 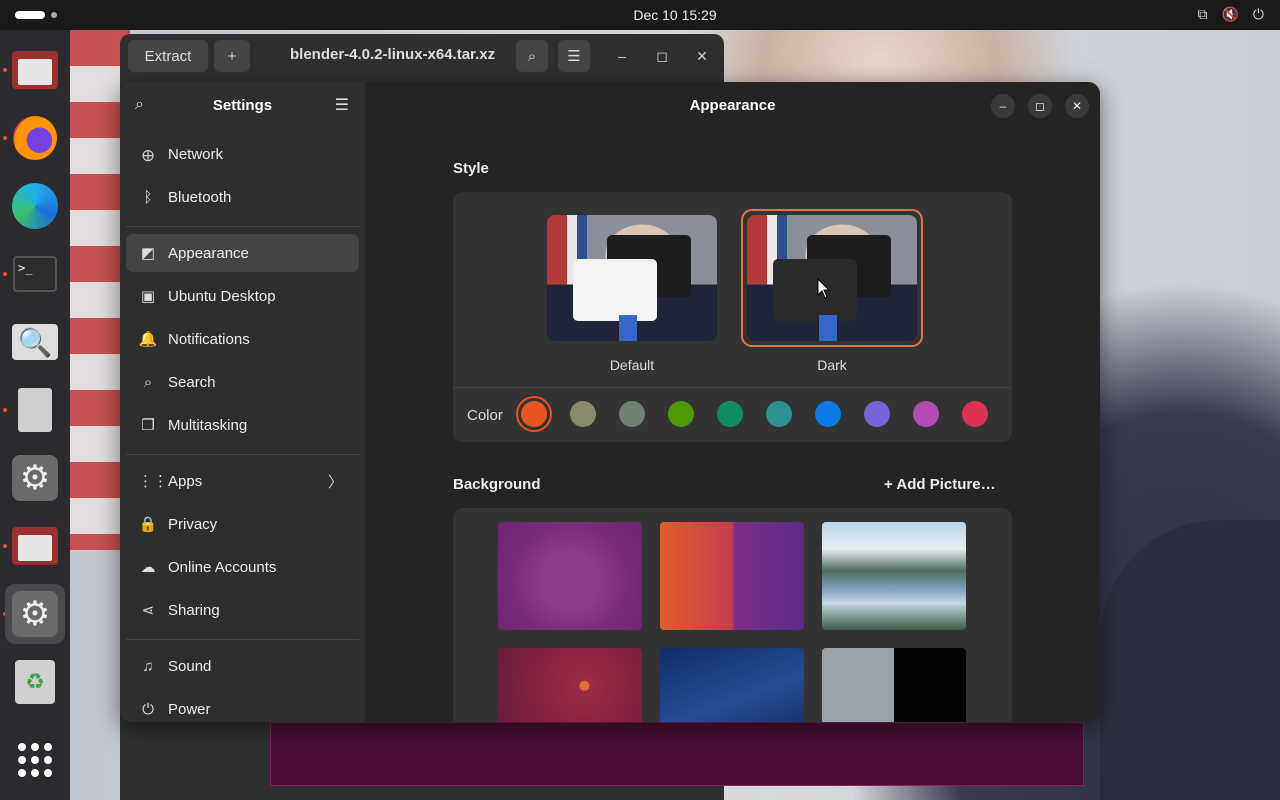 I want to click on sidebar-item-label: Network, so click(x=196, y=154).